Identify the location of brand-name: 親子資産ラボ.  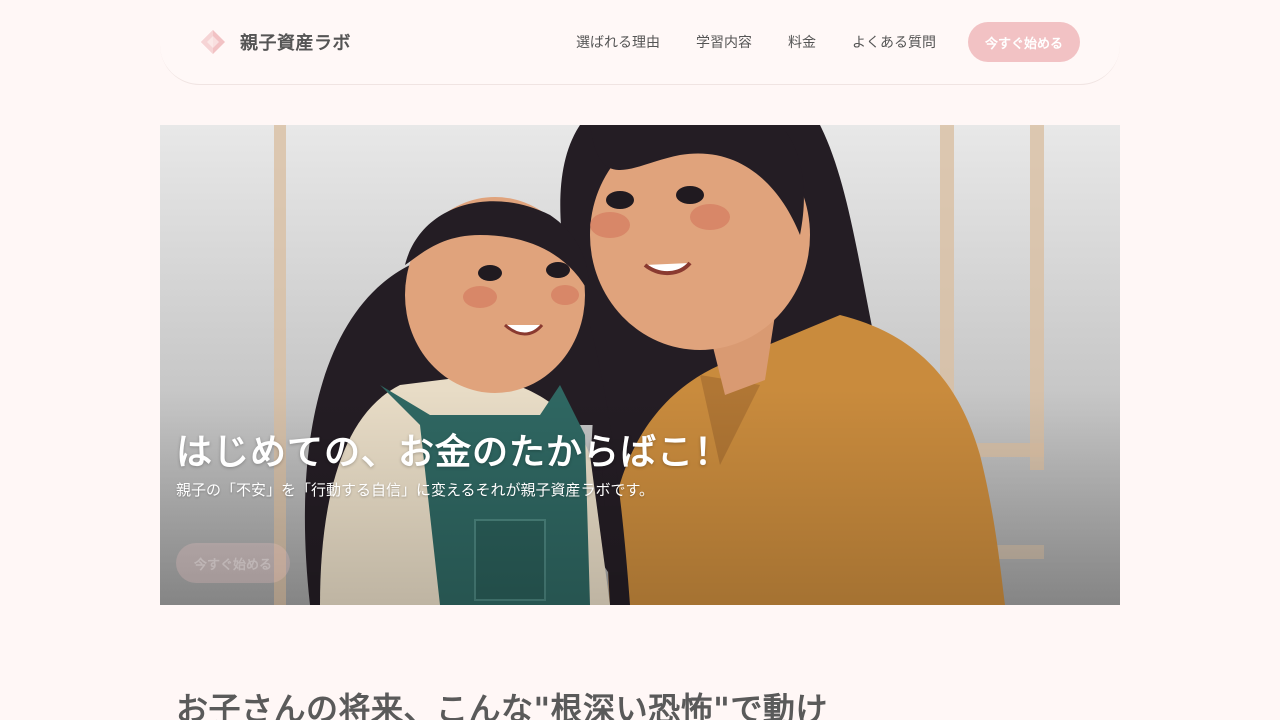
(295, 43).